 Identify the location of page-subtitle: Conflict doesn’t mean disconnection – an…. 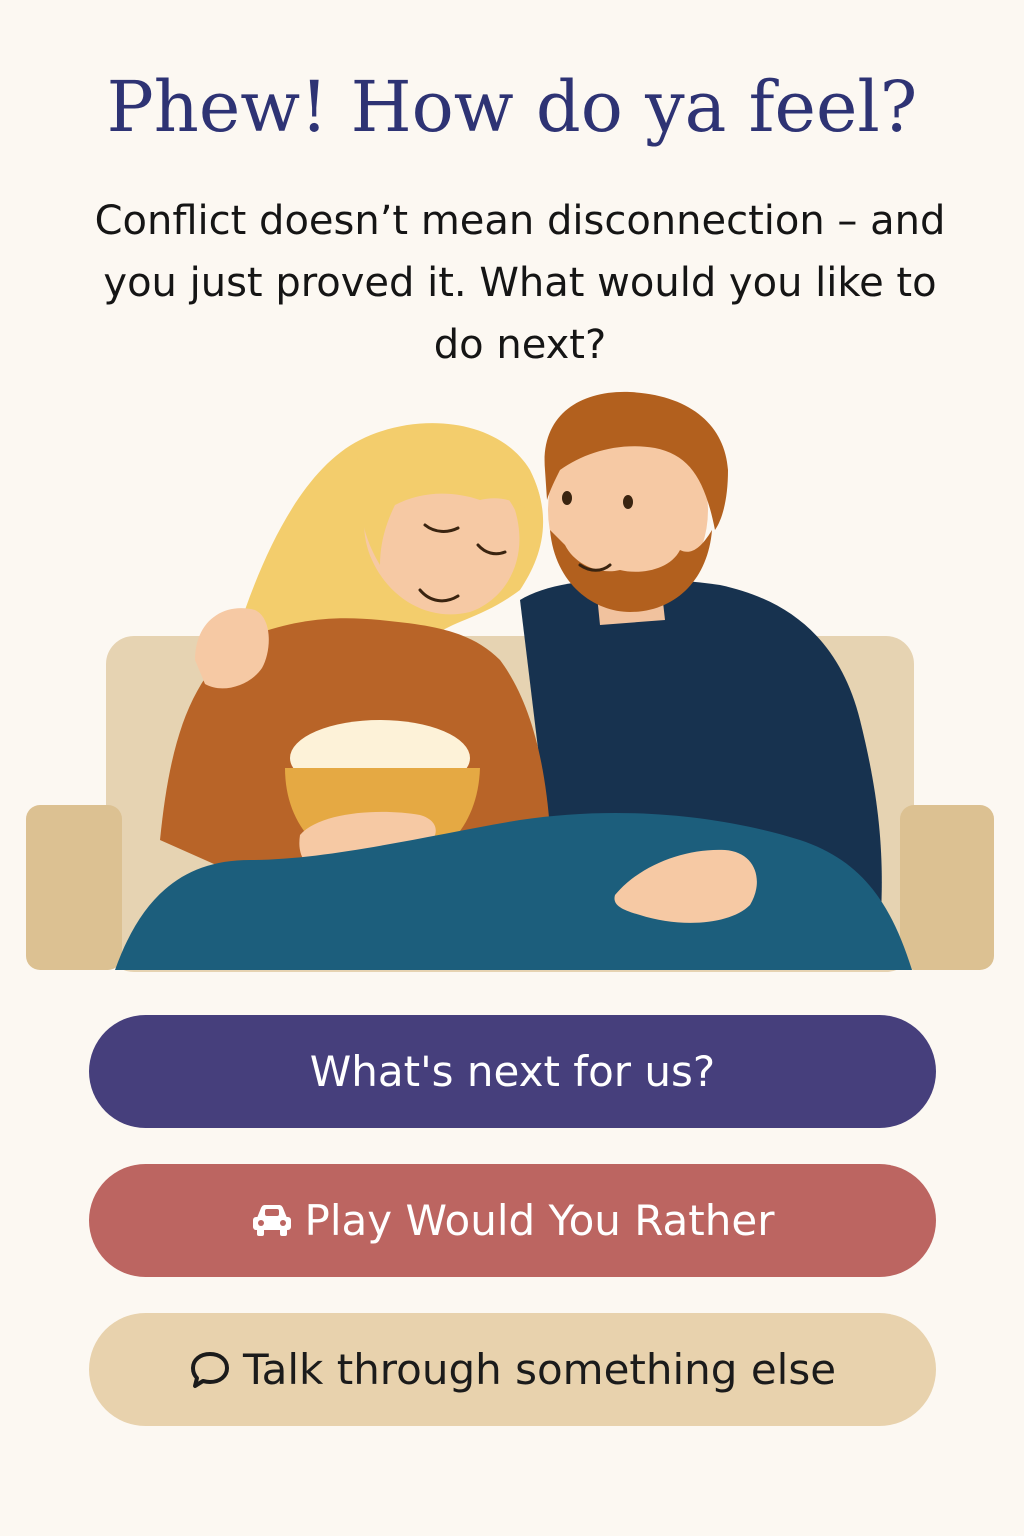
(520, 283).